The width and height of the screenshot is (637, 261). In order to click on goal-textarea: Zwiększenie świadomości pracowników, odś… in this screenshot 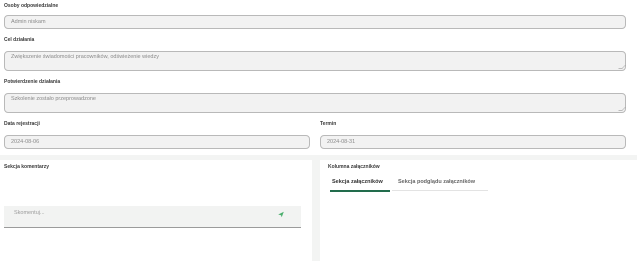, I will do `click(315, 61)`.